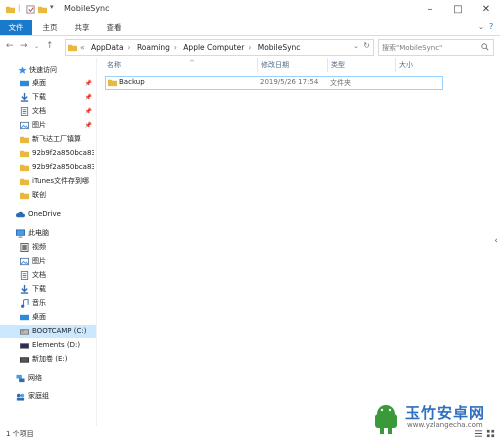 Image resolution: width=500 pixels, height=441 pixels. What do you see at coordinates (430, 10) in the screenshot?
I see `minimize-button: –` at bounding box center [430, 10].